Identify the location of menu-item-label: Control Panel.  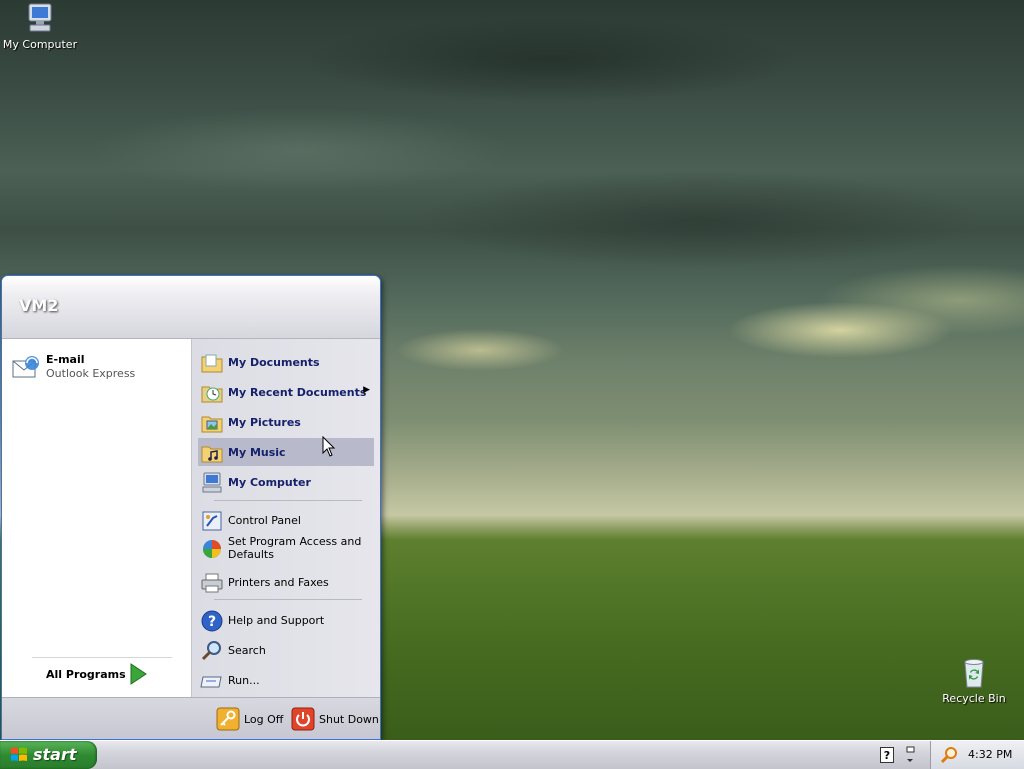
(264, 520).